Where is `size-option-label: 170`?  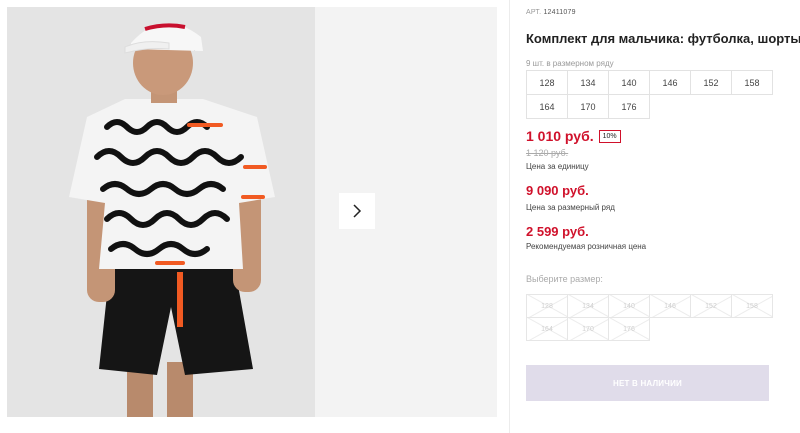
size-option-label: 170 is located at coordinates (588, 329).